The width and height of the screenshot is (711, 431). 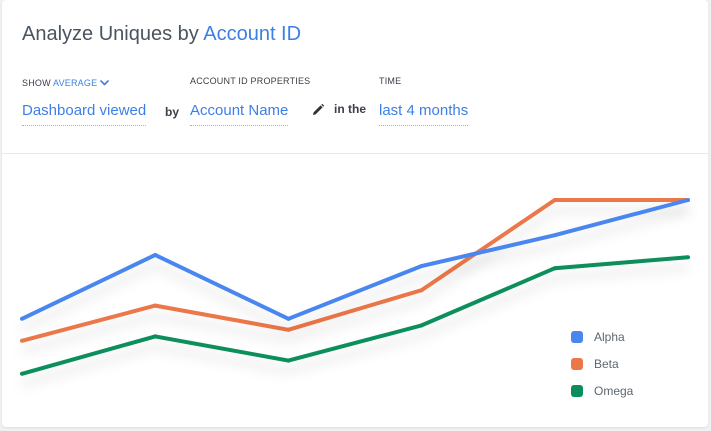 What do you see at coordinates (606, 364) in the screenshot?
I see `legend-label: Beta` at bounding box center [606, 364].